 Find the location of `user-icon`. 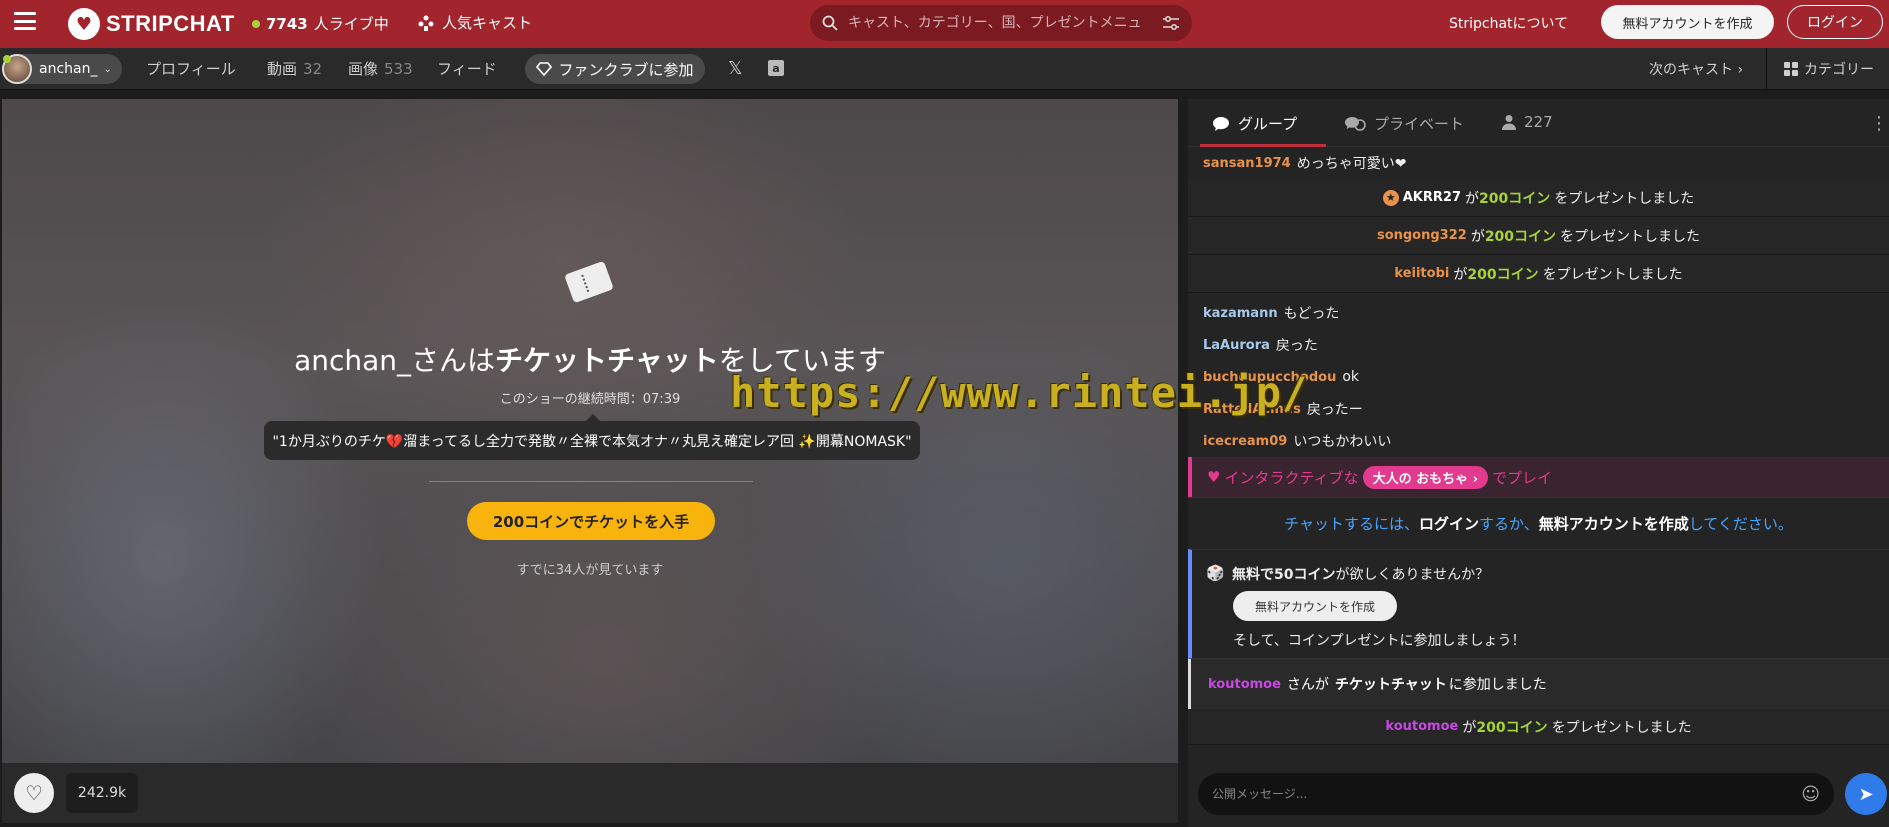

user-icon is located at coordinates (1509, 122).